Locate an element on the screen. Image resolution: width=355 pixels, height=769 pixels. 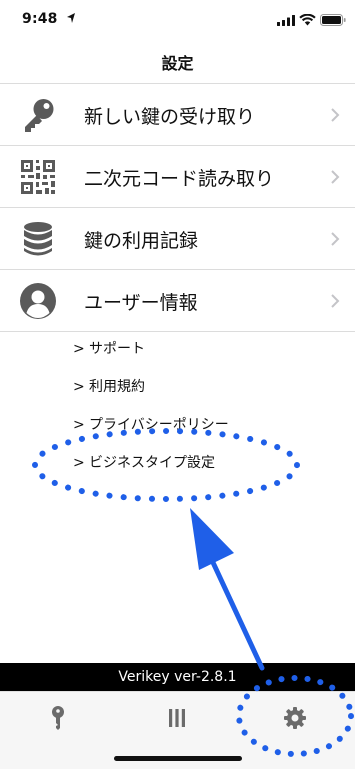
menu-item-label: 二次元コード読み取り is located at coordinates (179, 179).